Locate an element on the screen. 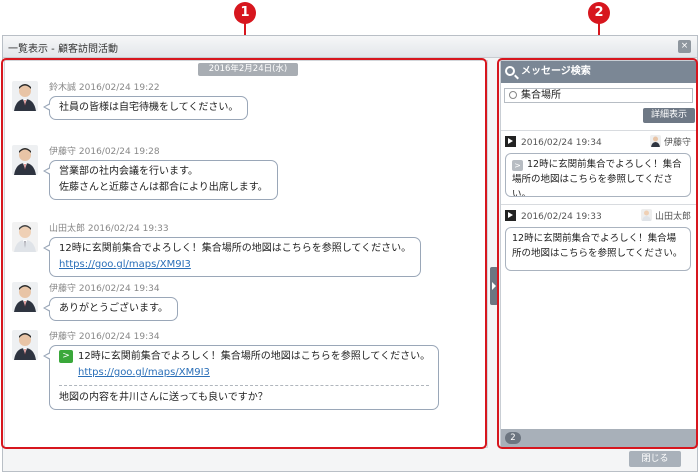 The width and height of the screenshot is (700, 474). result-text-box: >12時に玄関前集合でよろしく！集合場所の地図はこちらを参照してください。 is located at coordinates (598, 175).